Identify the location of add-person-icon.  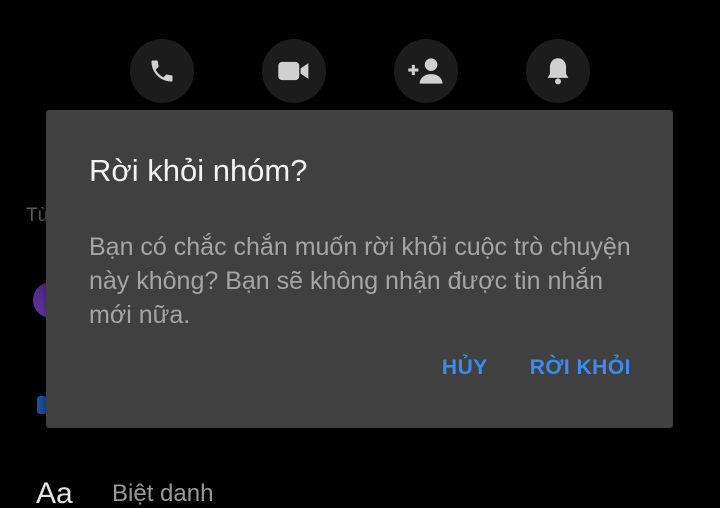
(425, 71).